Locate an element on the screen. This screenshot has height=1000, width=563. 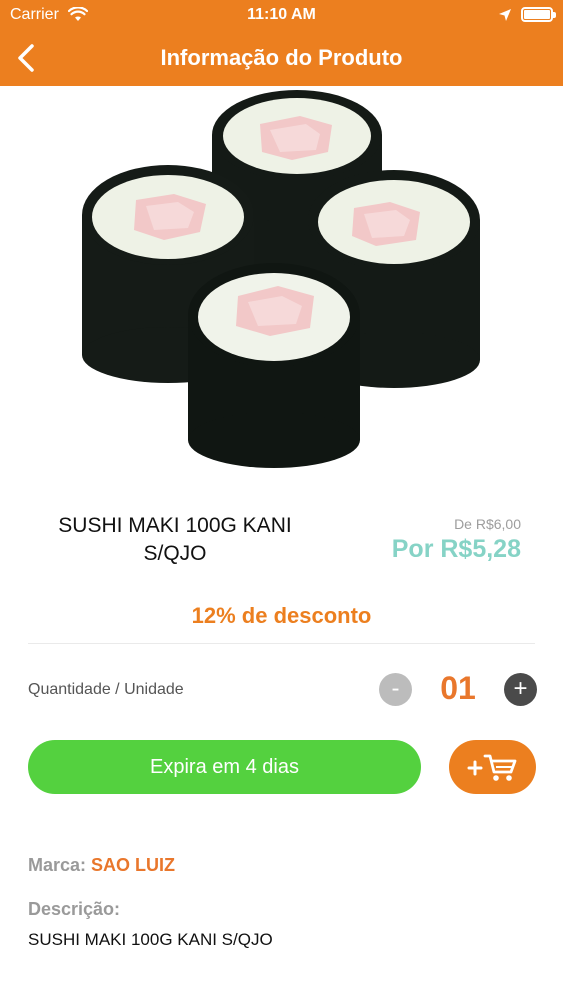
quantity-label: Quantidade / Unidade is located at coordinates (106, 689).